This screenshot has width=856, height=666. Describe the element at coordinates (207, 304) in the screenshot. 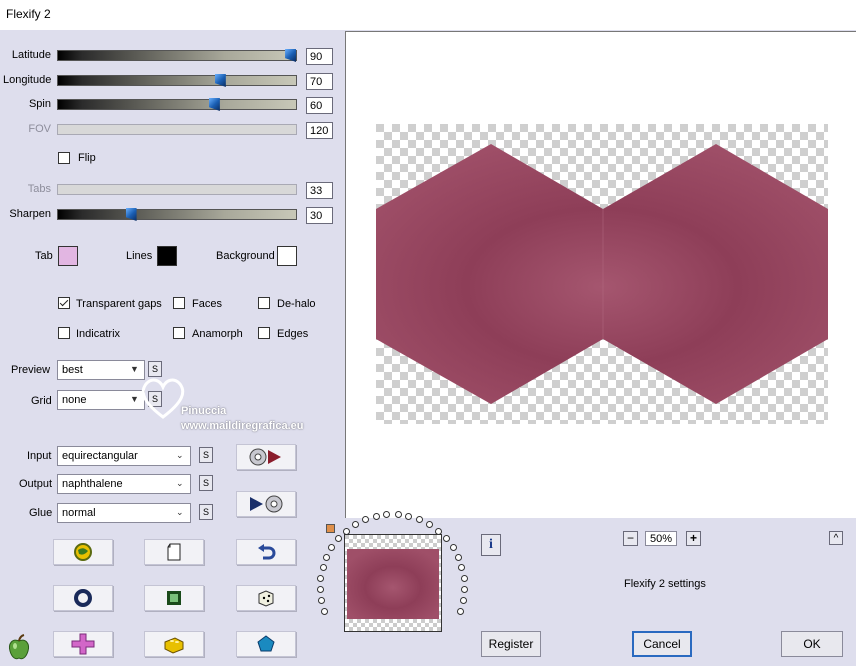

I see `faces-label: Faces` at that location.